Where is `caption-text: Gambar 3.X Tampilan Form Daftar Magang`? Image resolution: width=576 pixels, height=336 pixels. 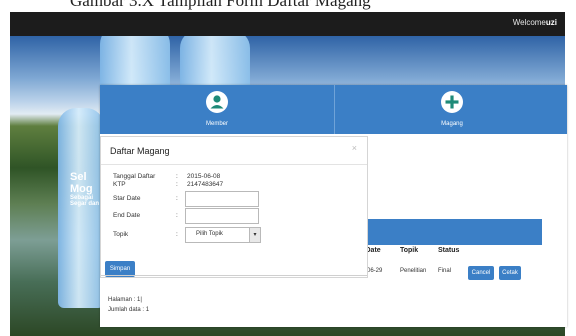 caption-text: Gambar 3.X Tampilan Form Daftar Magang is located at coordinates (220, 5).